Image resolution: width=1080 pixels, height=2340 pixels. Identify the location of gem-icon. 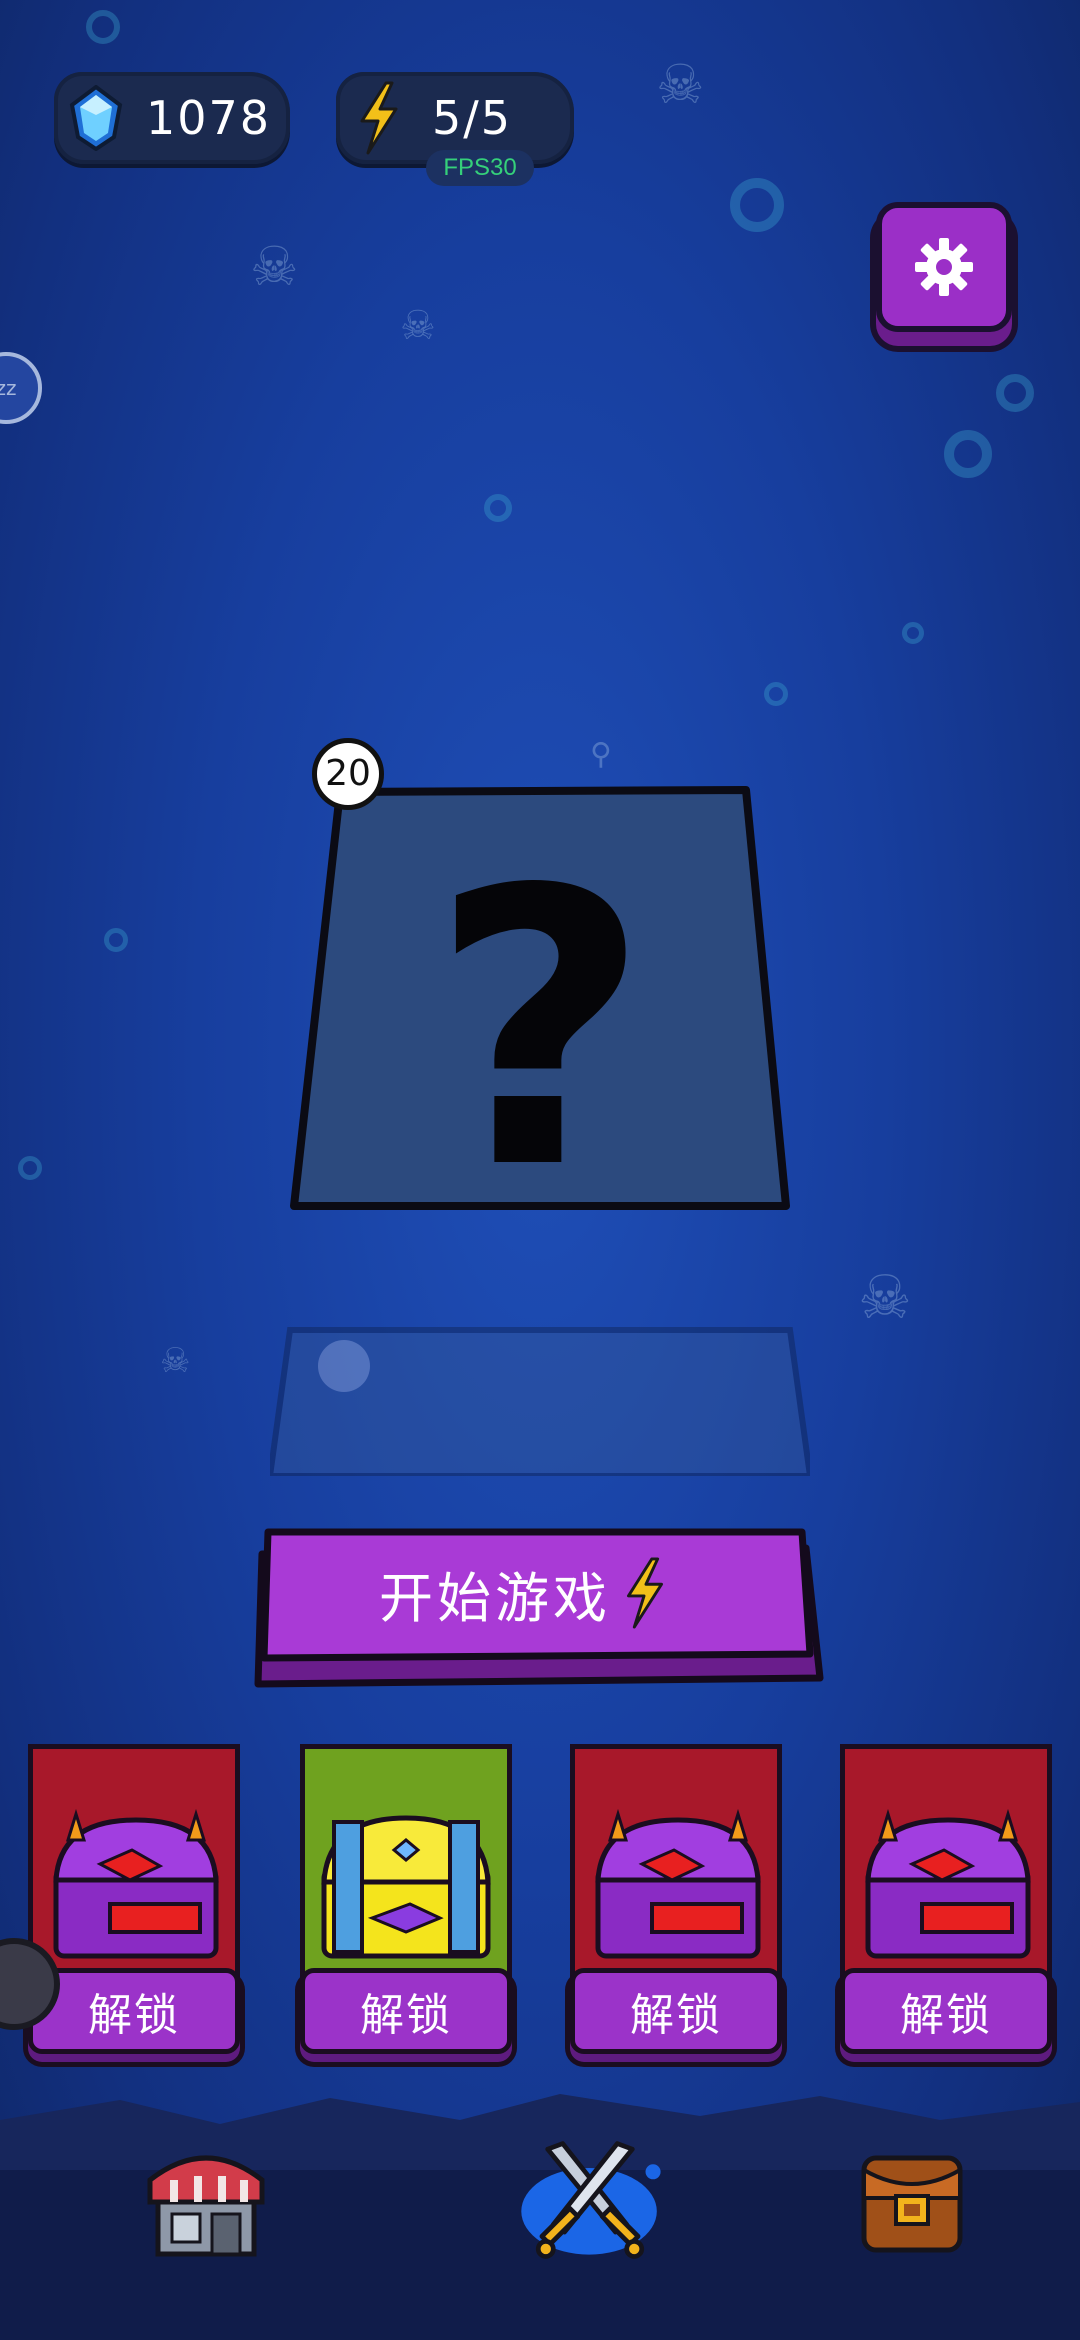
(96, 118).